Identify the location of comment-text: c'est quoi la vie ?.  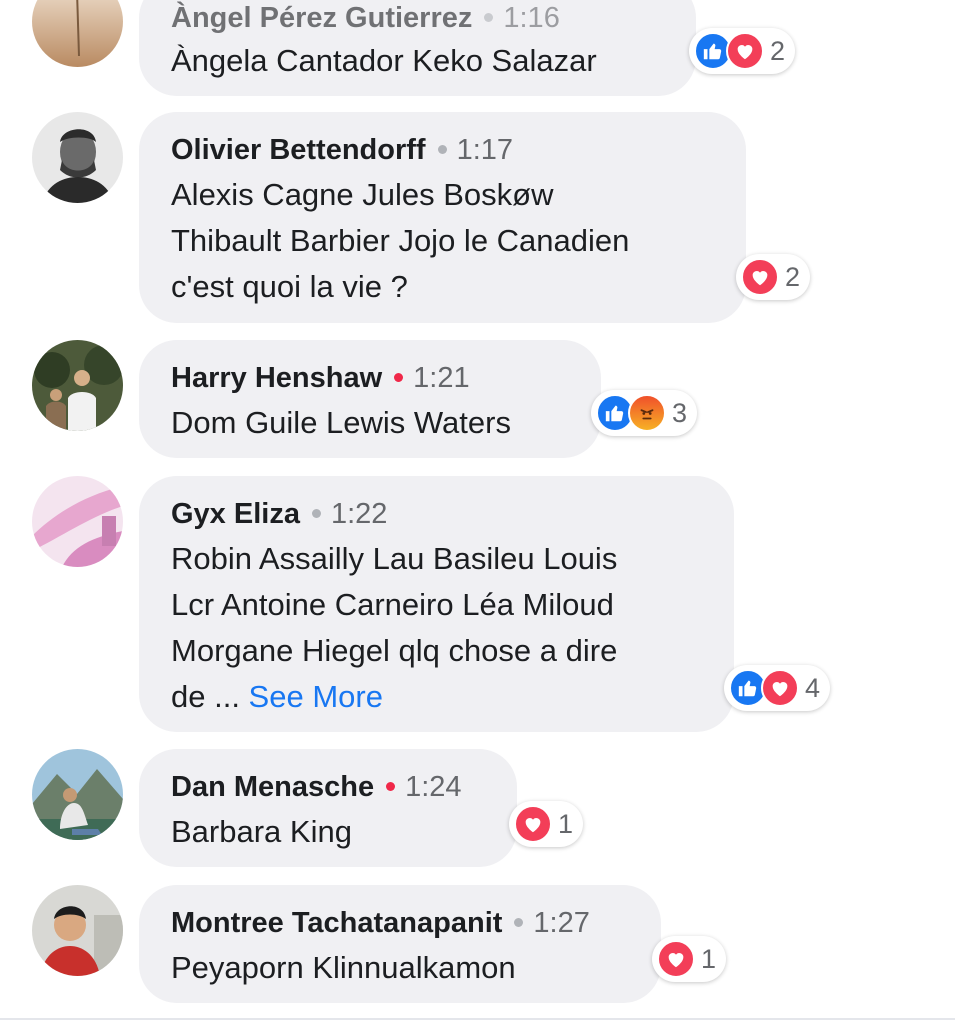
(289, 286).